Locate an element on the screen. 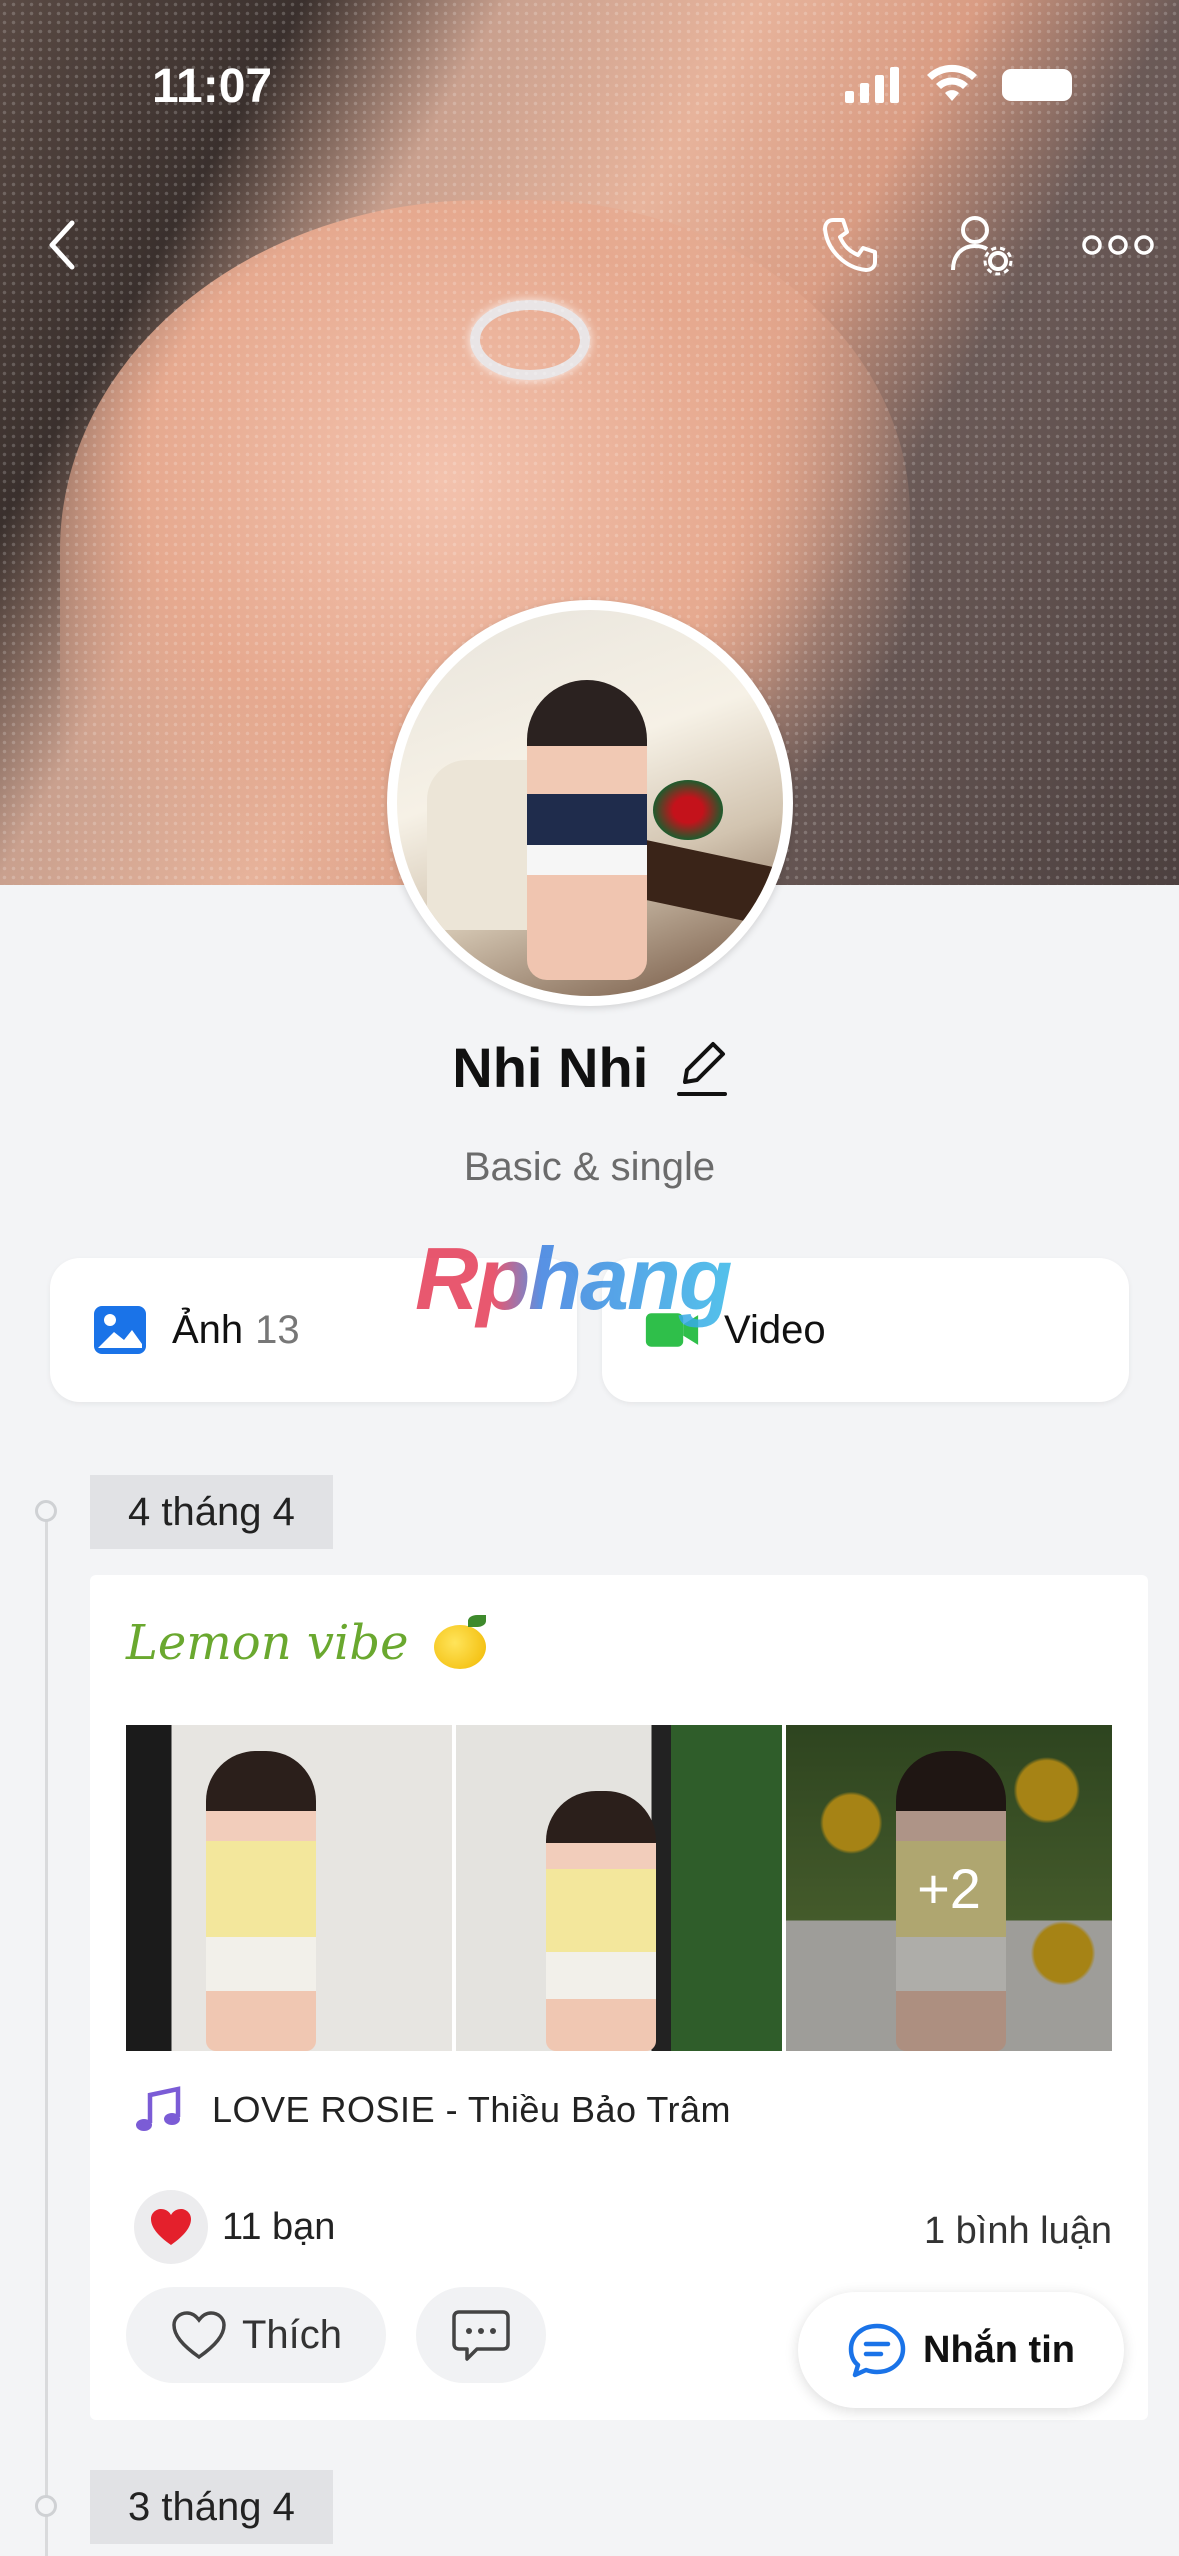 This screenshot has width=1179, height=2556. battery-icon is located at coordinates (1037, 85).